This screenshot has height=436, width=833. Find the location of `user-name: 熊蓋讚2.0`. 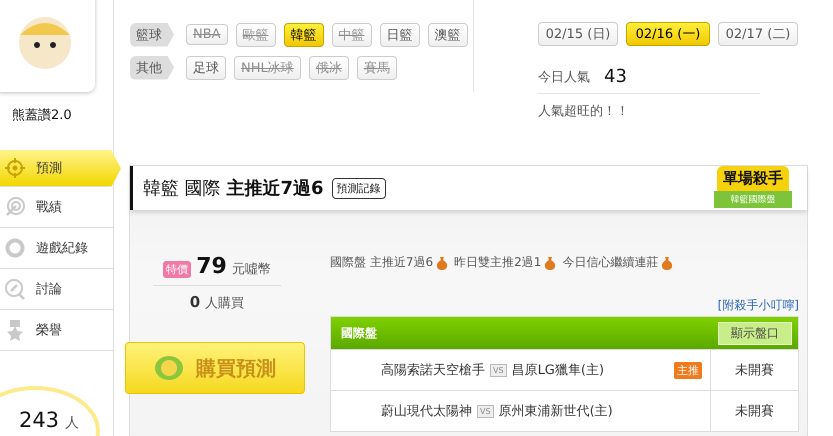

user-name: 熊蓋讚2.0 is located at coordinates (42, 115).